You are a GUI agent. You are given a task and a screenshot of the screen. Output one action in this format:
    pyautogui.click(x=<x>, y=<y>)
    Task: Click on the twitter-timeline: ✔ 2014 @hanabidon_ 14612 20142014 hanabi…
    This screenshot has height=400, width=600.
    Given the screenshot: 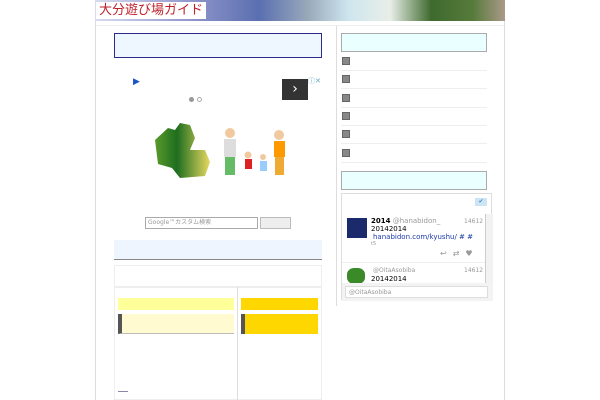 What is the action you would take?
    pyautogui.click(x=417, y=247)
    